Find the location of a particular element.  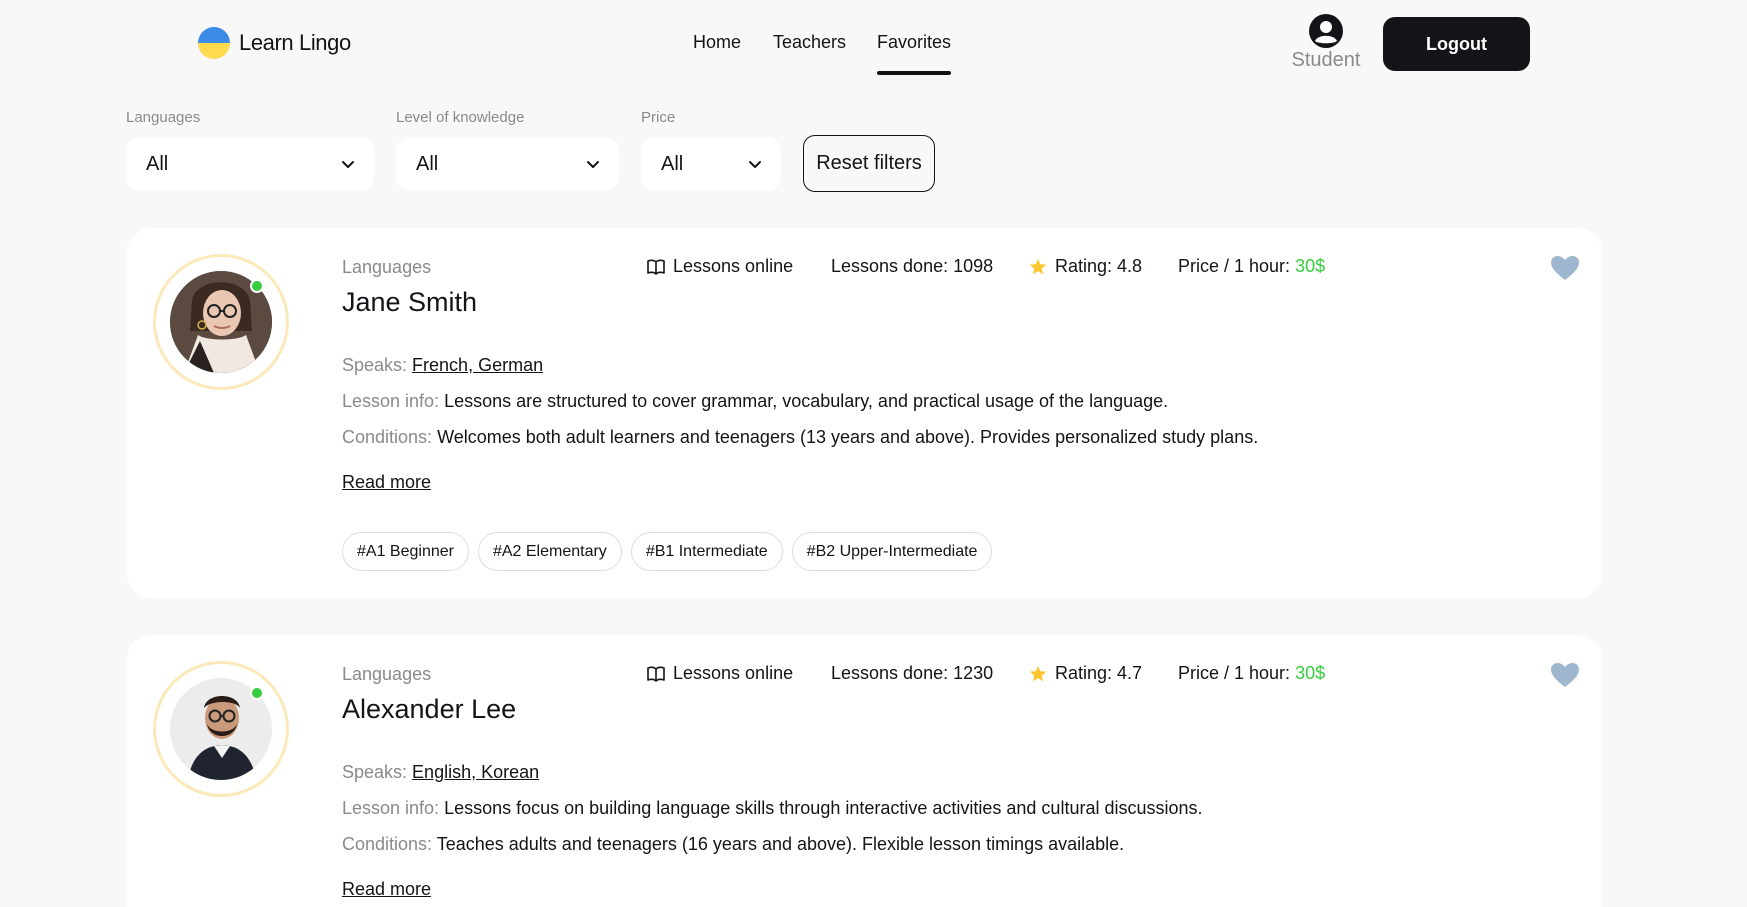

rating-value: 4.7 is located at coordinates (1130, 673).